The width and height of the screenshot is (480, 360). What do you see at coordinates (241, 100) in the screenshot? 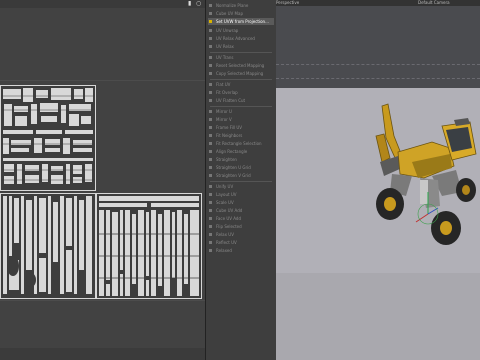
I see `menu-item: UV Flatten Cut` at bounding box center [241, 100].